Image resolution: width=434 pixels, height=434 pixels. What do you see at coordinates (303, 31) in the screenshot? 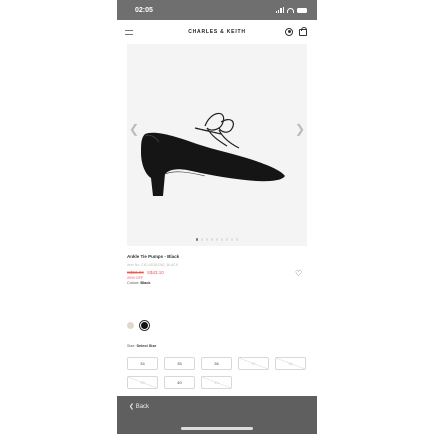
I see `shopping-bag-icon` at bounding box center [303, 31].